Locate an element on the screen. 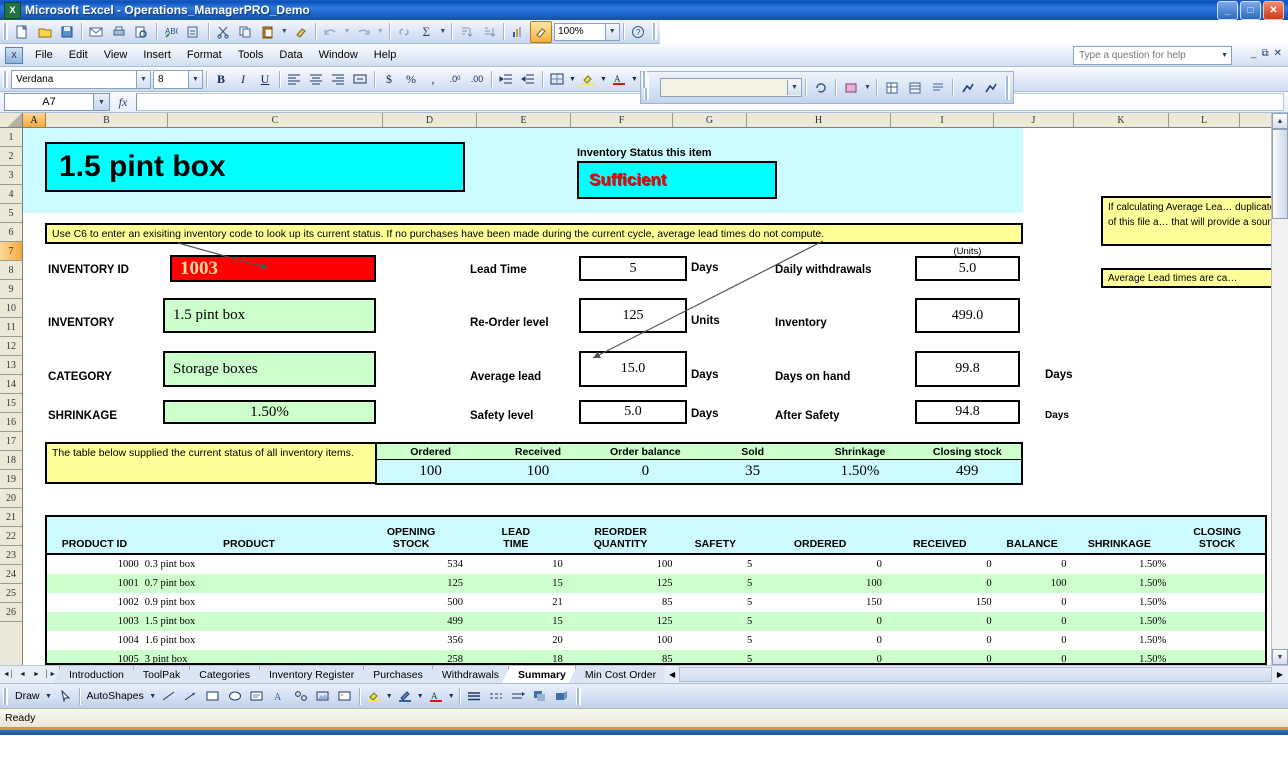  floating-toolbar-end-grip is located at coordinates (1007, 87).